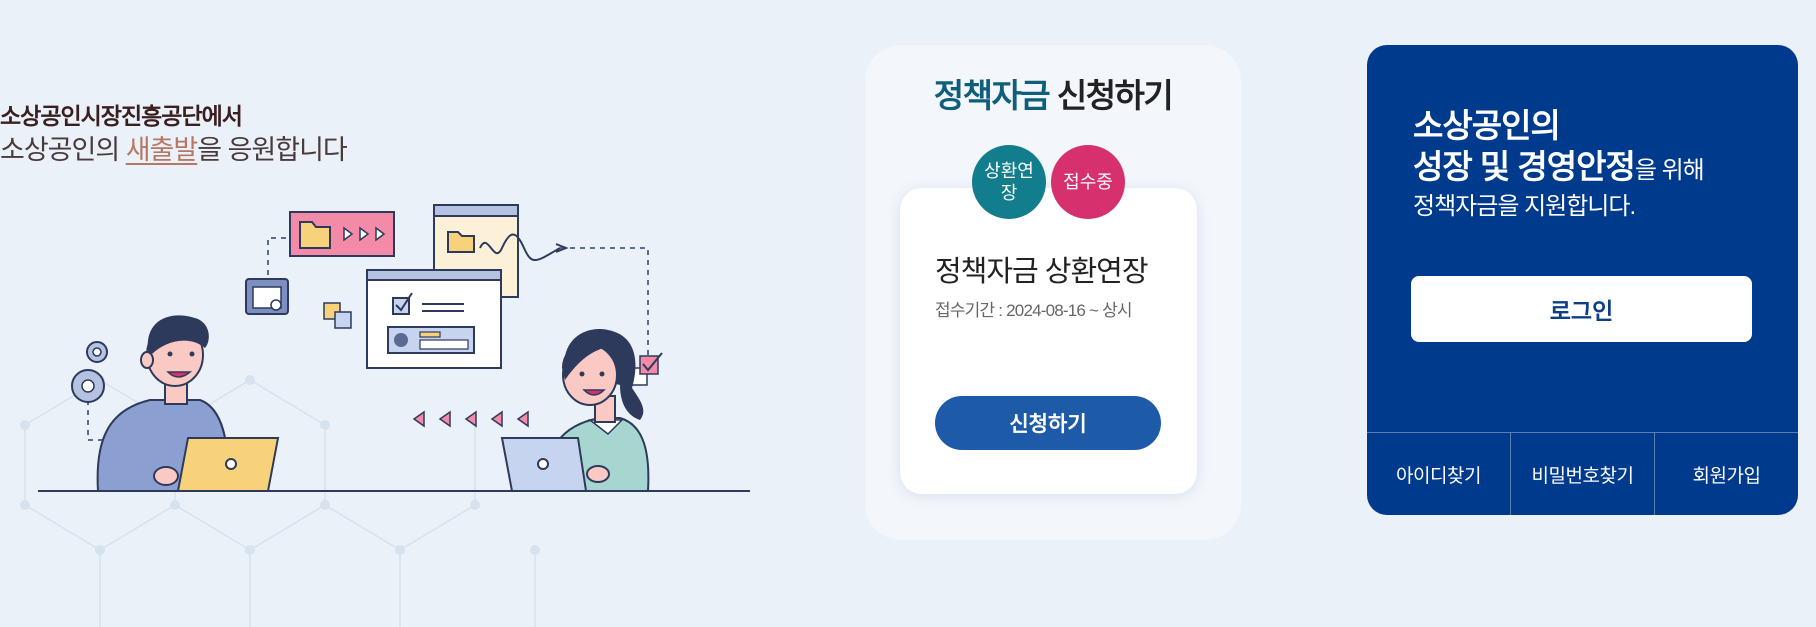 This screenshot has width=1816, height=627. Describe the element at coordinates (1726, 474) in the screenshot. I see `sign-up-link: 회원가입` at that location.